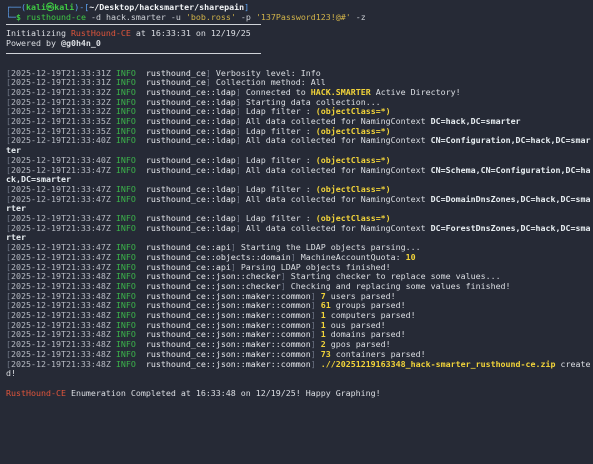 The width and height of the screenshot is (593, 464). I want to click on prompt-path: ~/Desktop/hacksmarter/sharepain, so click(167, 7).